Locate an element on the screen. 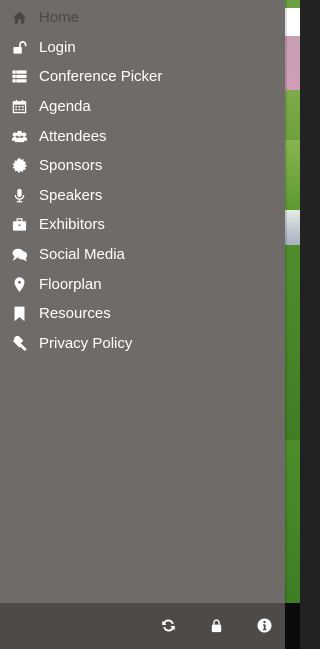 The height and width of the screenshot is (649, 320). menu-item-label: Speakers is located at coordinates (71, 195).